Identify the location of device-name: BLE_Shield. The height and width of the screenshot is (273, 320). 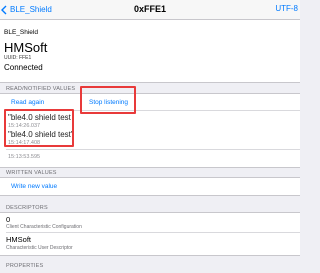
(21, 32).